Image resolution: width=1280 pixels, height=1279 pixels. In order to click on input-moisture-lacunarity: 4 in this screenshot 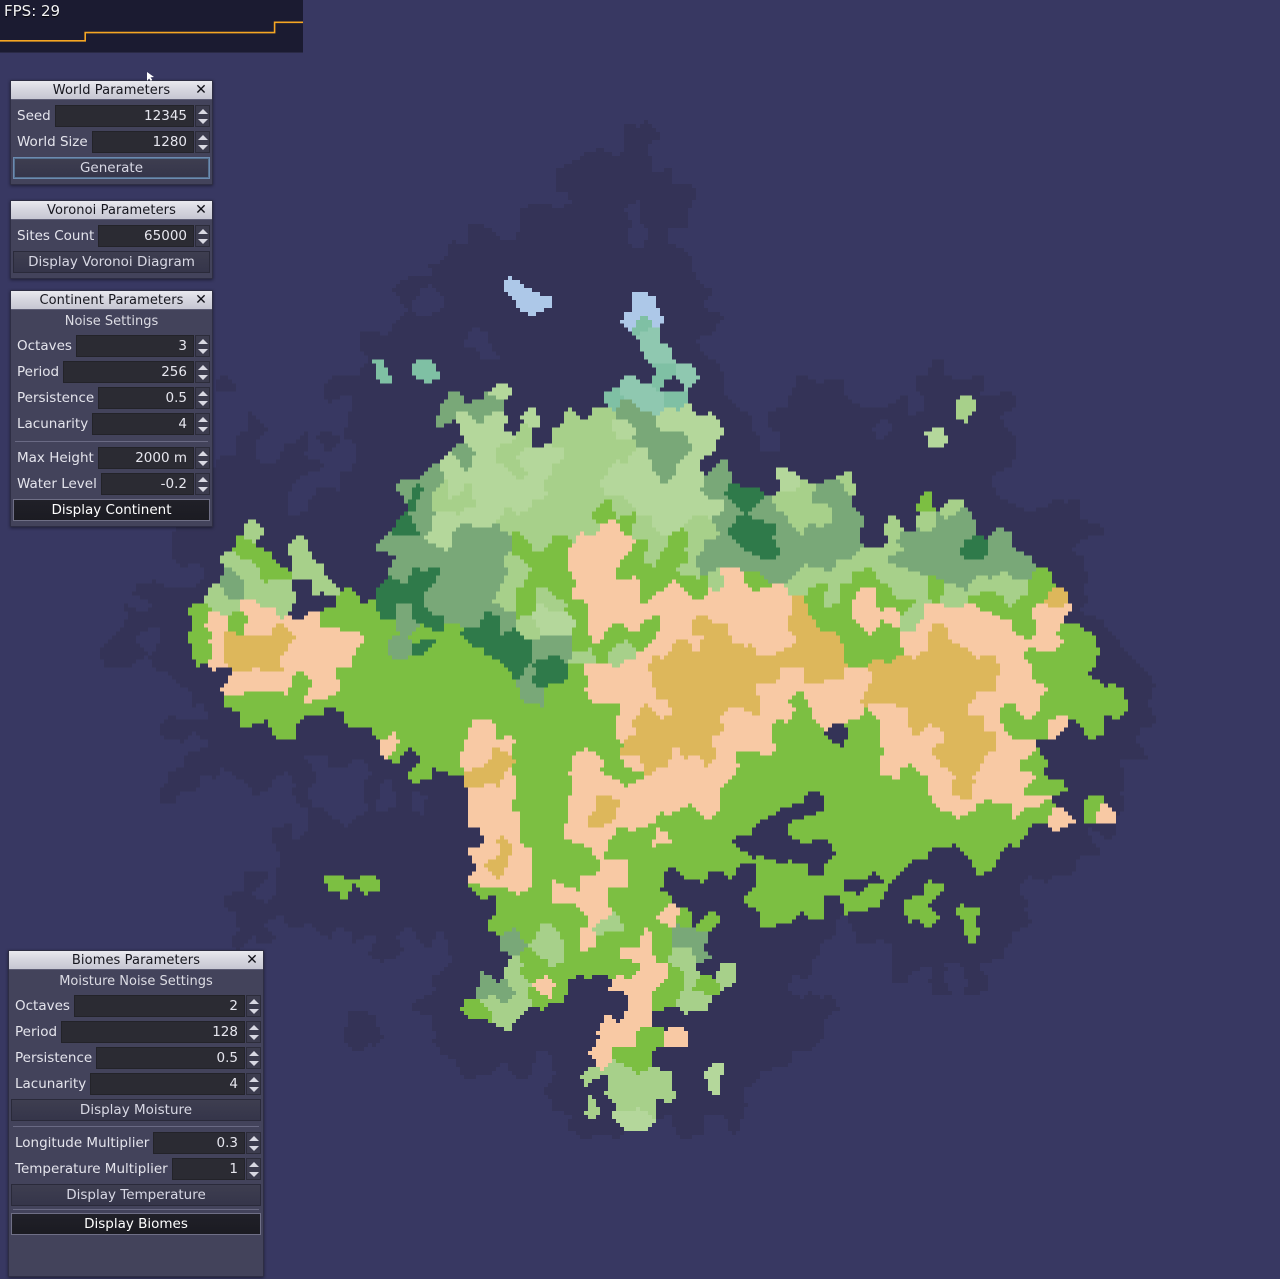, I will do `click(167, 1084)`.